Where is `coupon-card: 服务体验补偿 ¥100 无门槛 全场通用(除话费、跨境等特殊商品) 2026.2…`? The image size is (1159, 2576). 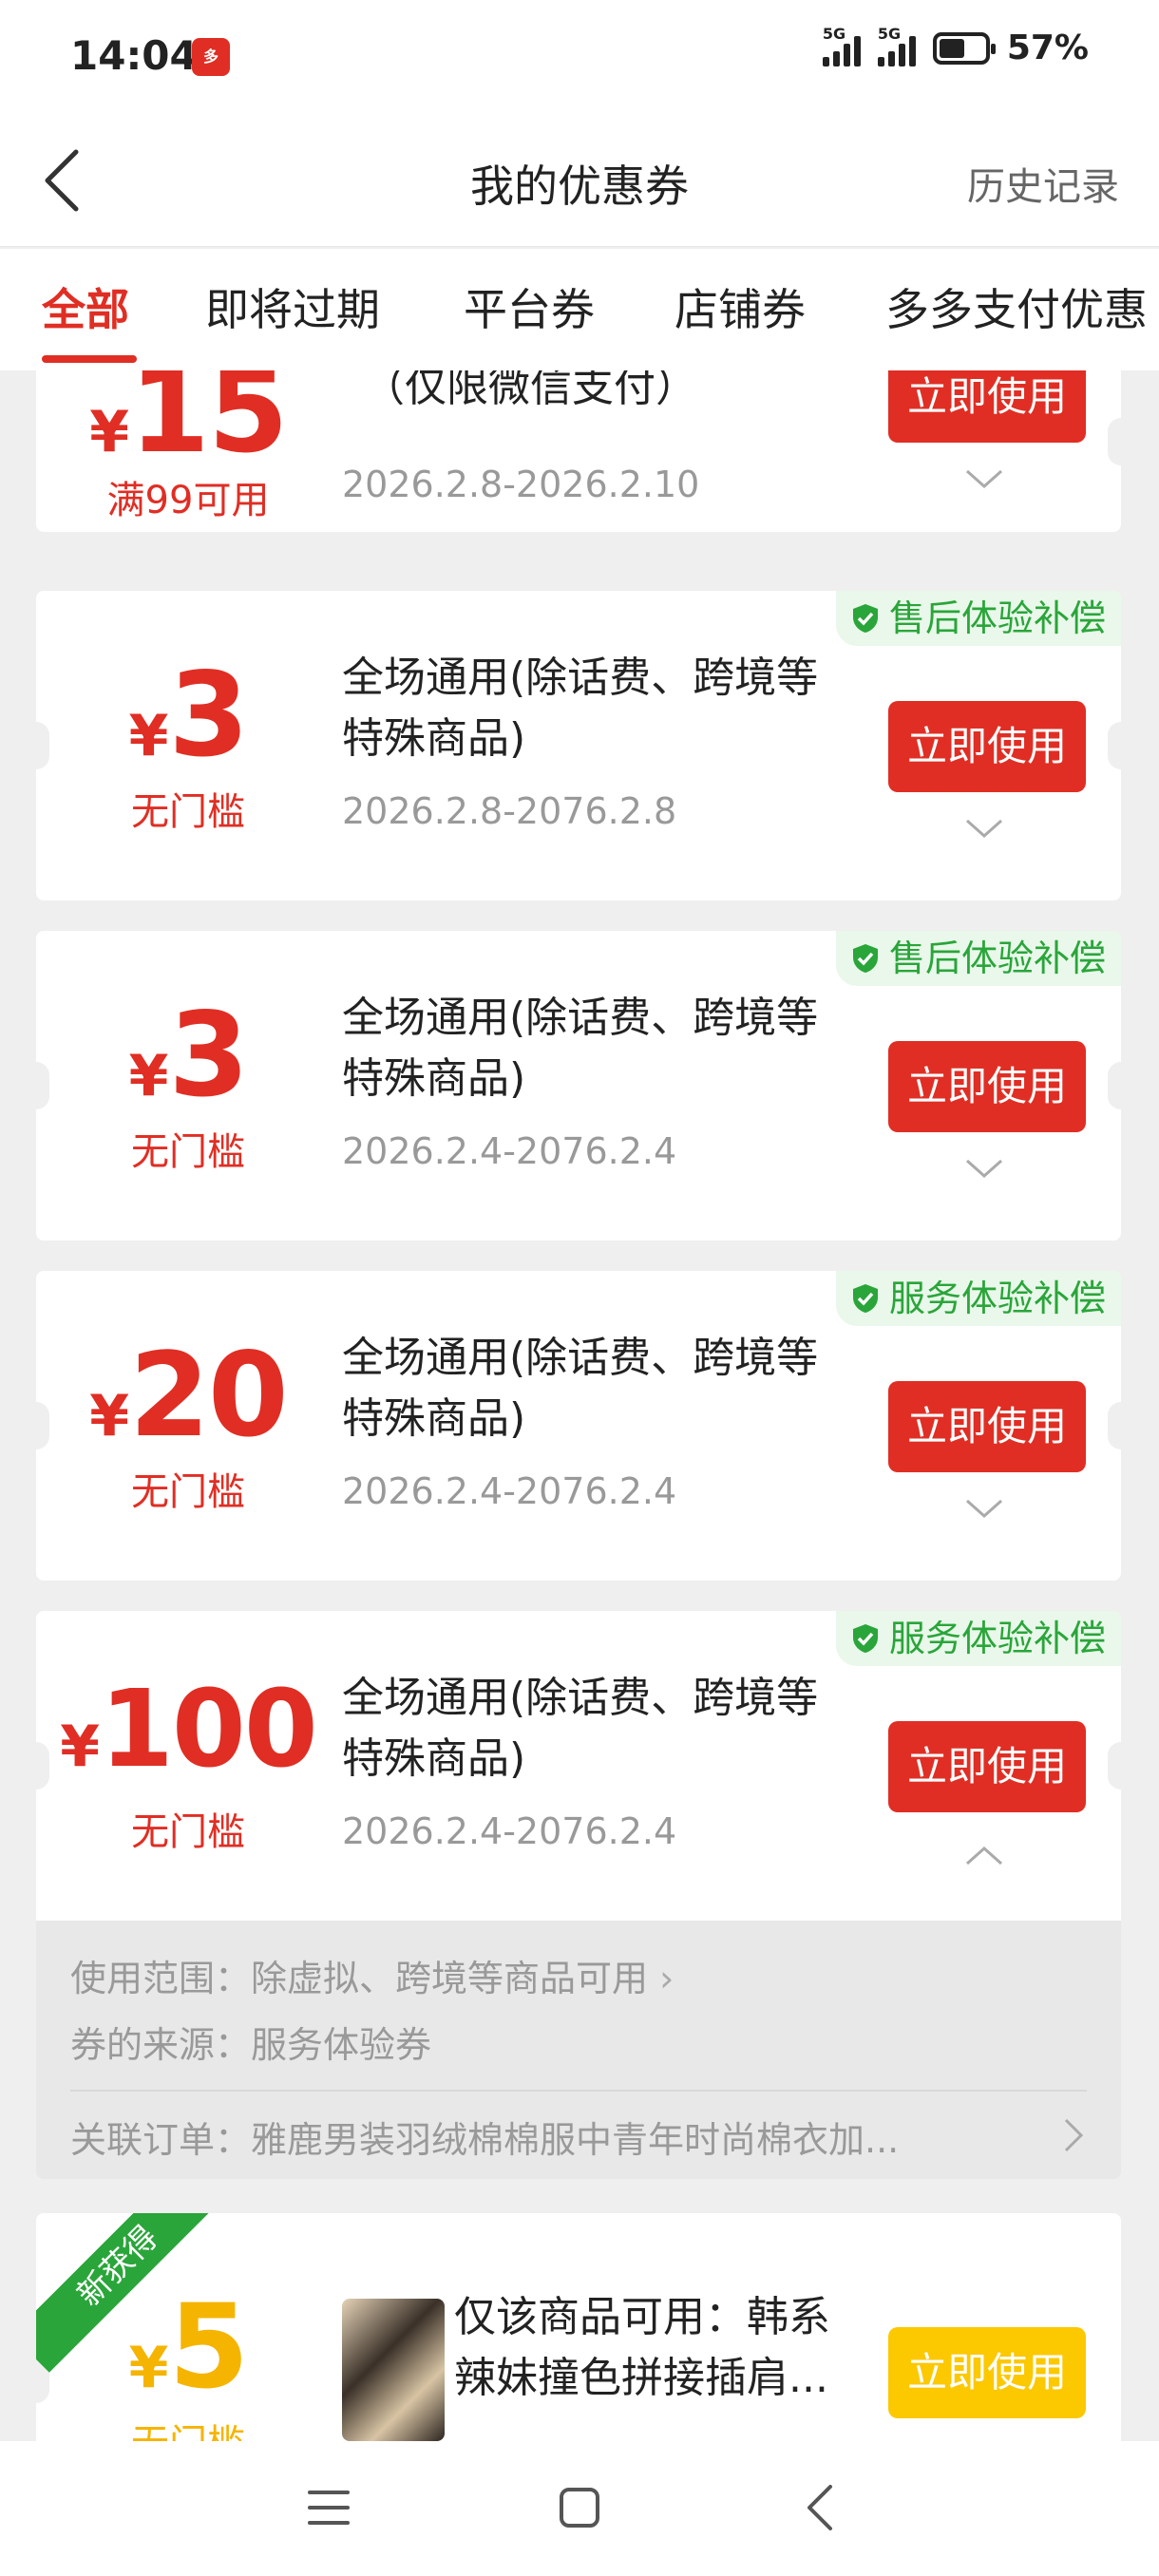 coupon-card: 服务体验补偿 ¥100 无门槛 全场通用(除话费、跨境等特殊商品) 2026.2… is located at coordinates (578, 1766).